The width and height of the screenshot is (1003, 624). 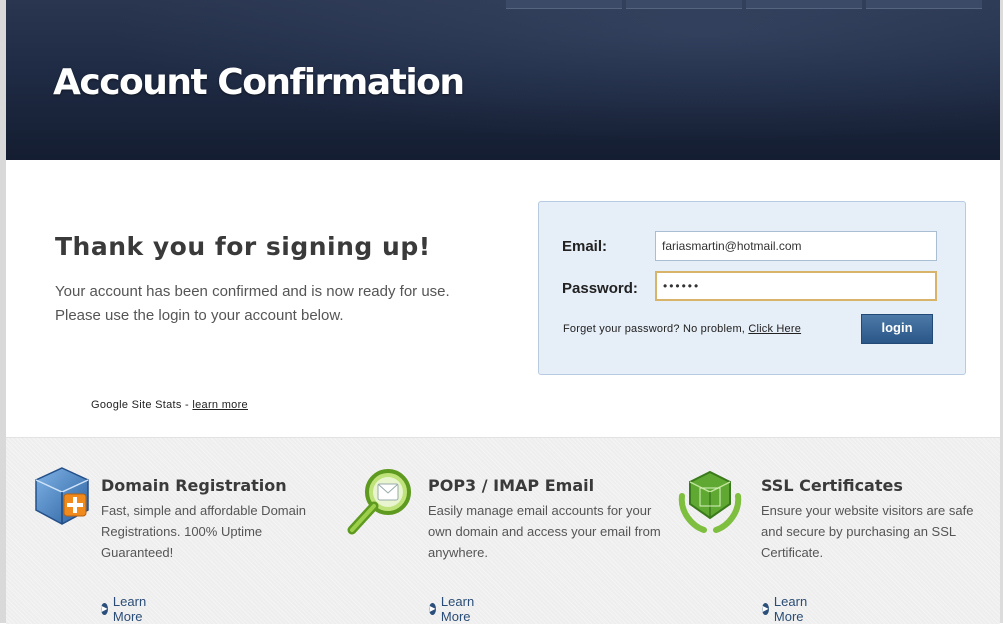 What do you see at coordinates (656, 329) in the screenshot?
I see `forgot-password-text: Forget your password? No problem,` at bounding box center [656, 329].